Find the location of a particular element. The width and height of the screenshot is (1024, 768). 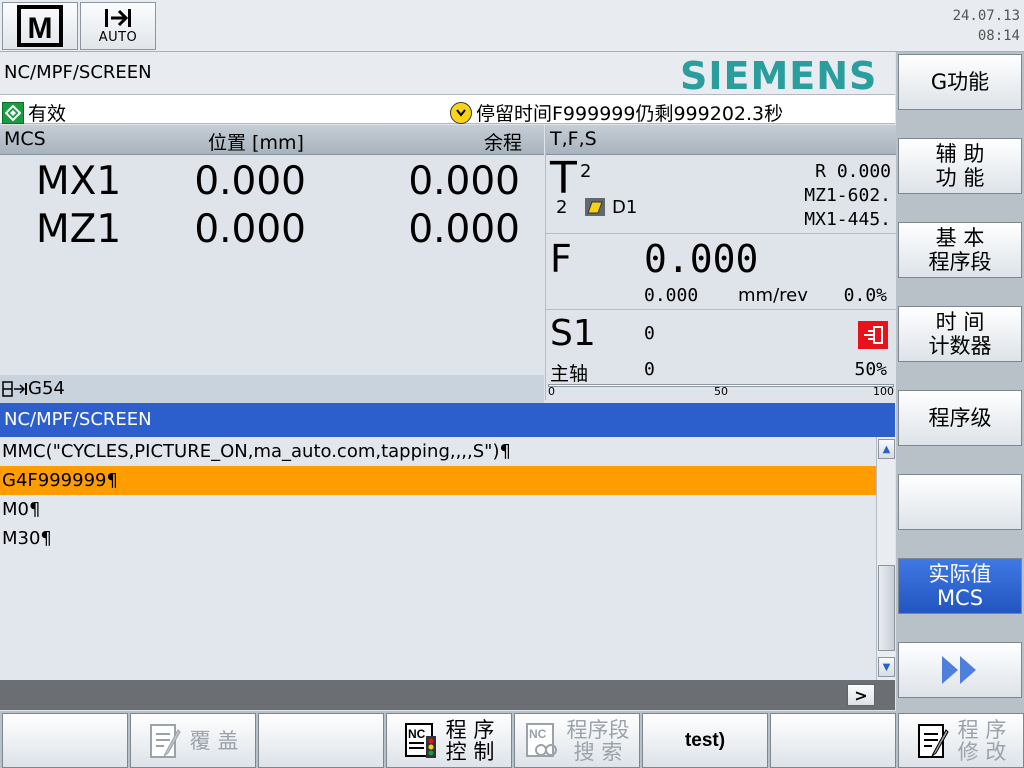

scale-mid: 50 is located at coordinates (721, 391).